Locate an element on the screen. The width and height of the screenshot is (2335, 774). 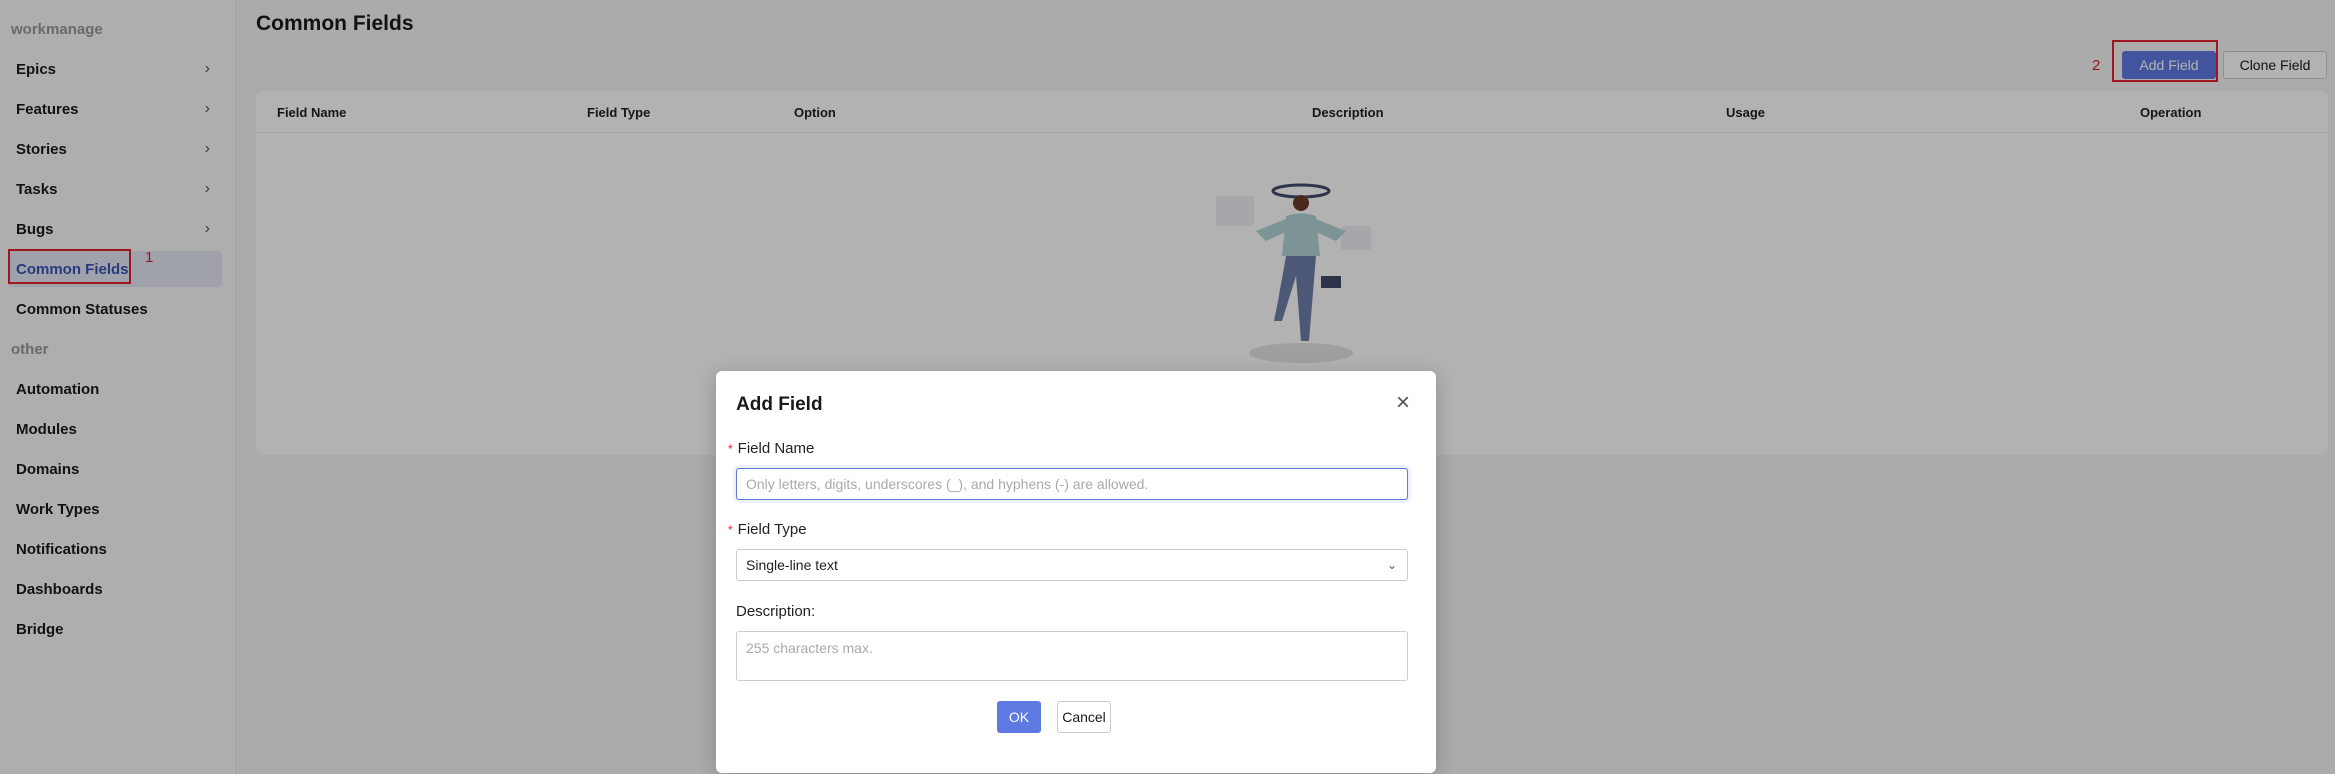
field-type-label: * Field Type is located at coordinates (767, 529).